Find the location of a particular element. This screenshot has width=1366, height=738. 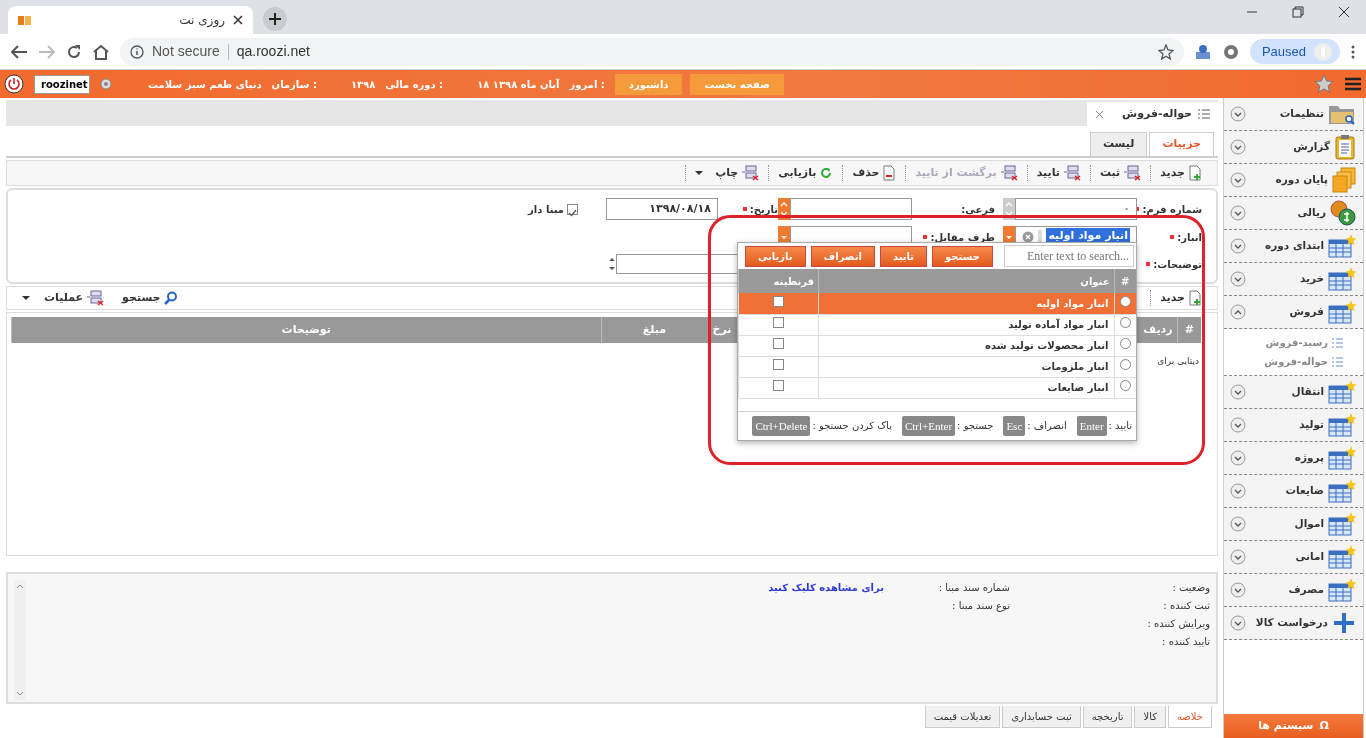

sidebar-item: امانی is located at coordinates (1293, 557).